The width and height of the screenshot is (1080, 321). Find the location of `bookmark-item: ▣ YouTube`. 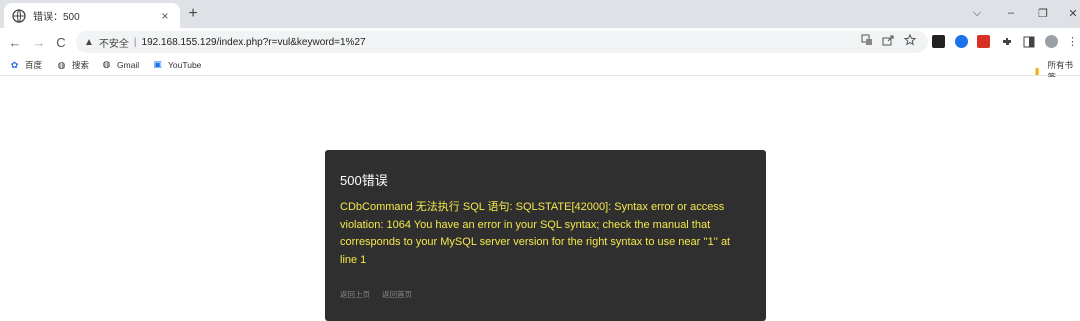

bookmark-item: ▣ YouTube is located at coordinates (176, 64).